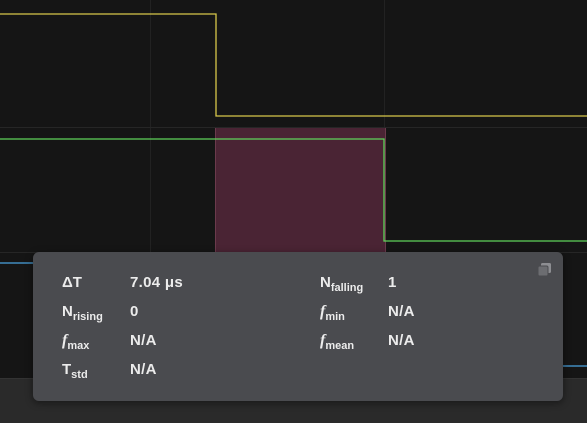 This screenshot has width=587, height=423. What do you see at coordinates (337, 342) in the screenshot?
I see `f-mean-label: fmean` at bounding box center [337, 342].